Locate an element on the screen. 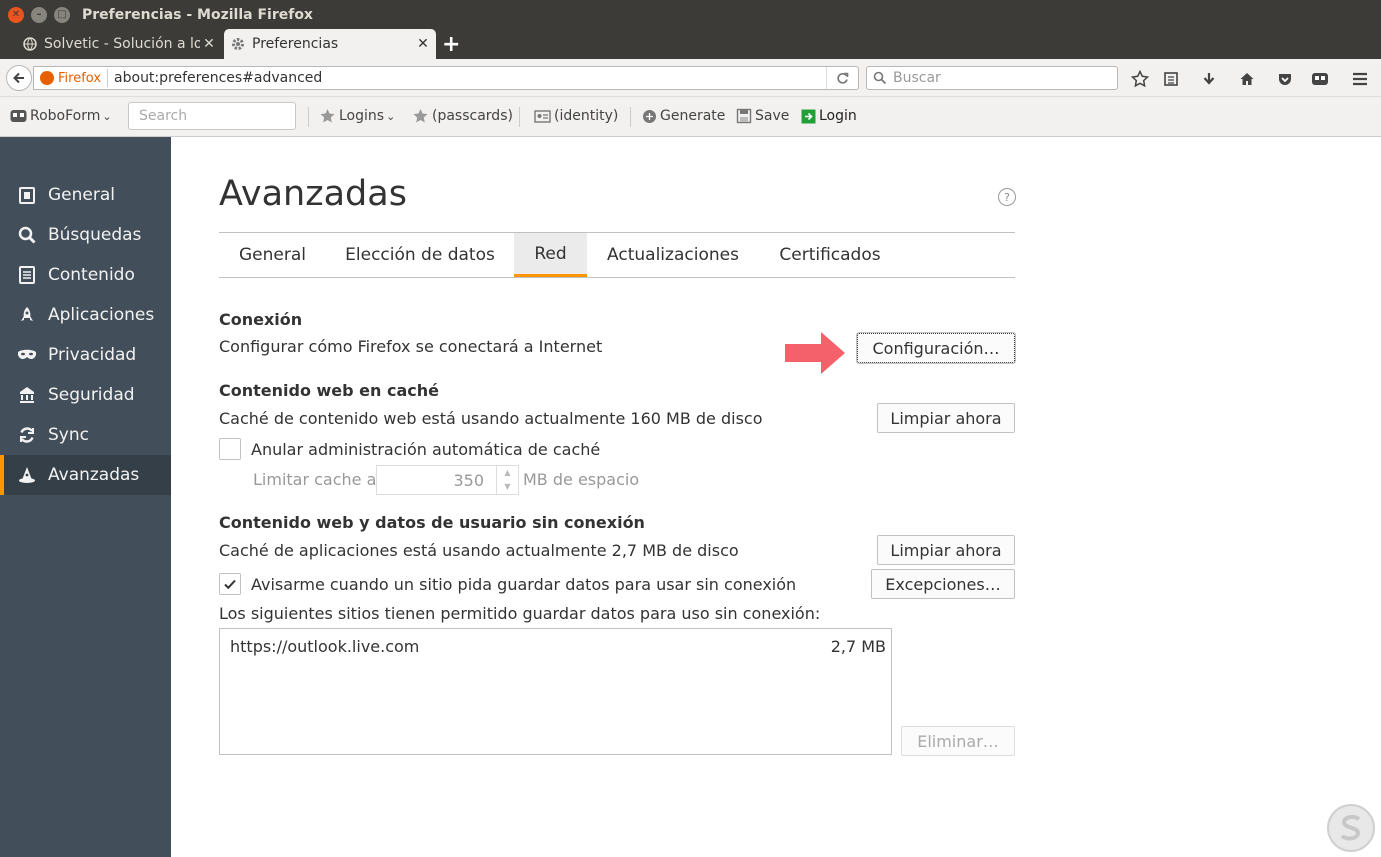  tab-certificados: Certificados is located at coordinates (830, 255).